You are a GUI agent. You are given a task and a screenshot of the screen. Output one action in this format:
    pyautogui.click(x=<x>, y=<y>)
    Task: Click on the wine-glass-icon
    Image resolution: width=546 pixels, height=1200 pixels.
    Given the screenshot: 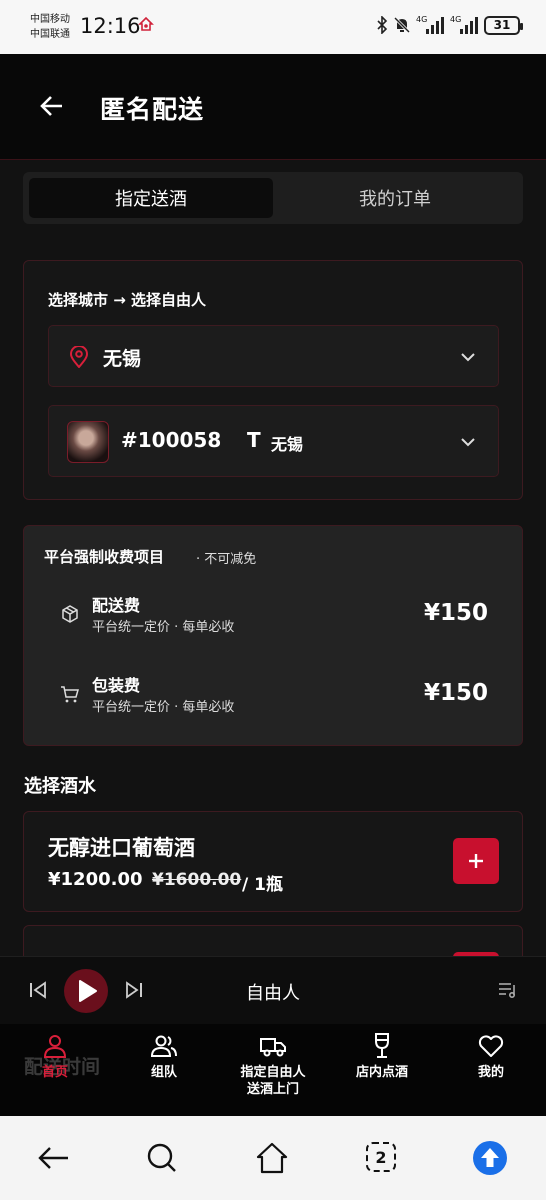 What is the action you would take?
    pyautogui.click(x=382, y=1045)
    